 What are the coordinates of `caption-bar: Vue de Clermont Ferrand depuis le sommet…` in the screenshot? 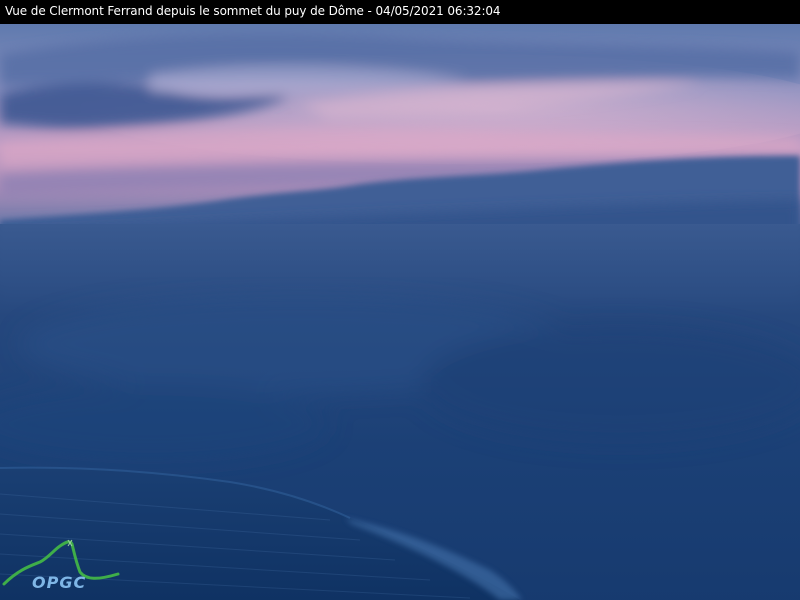 It's located at (400, 12).